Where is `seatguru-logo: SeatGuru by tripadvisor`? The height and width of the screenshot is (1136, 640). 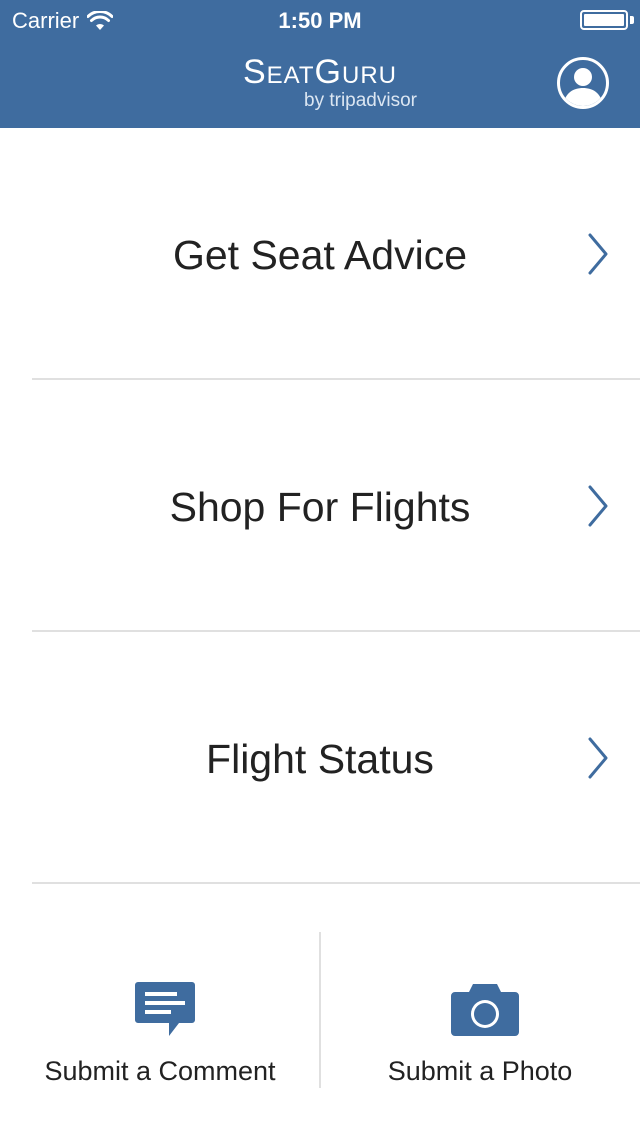
seatguru-logo: SeatGuru by tripadvisor is located at coordinates (320, 82).